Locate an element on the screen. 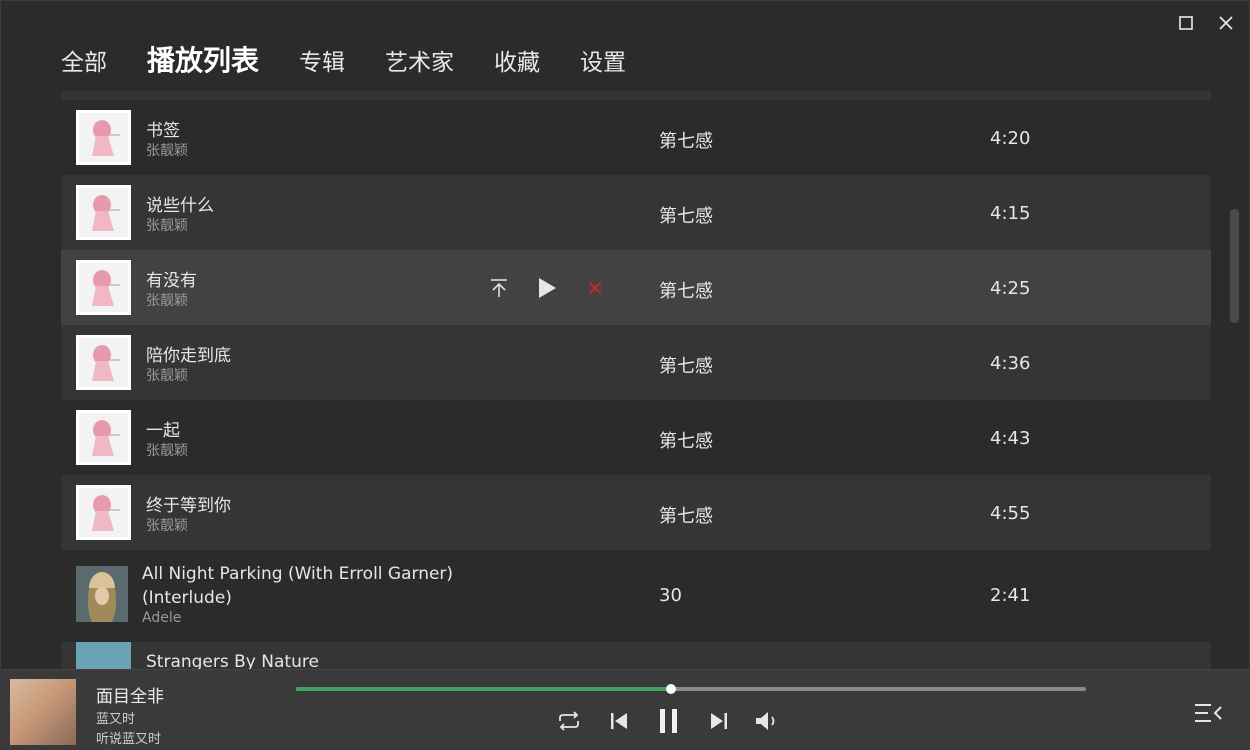  song-title: 有没有 is located at coordinates (171, 281).